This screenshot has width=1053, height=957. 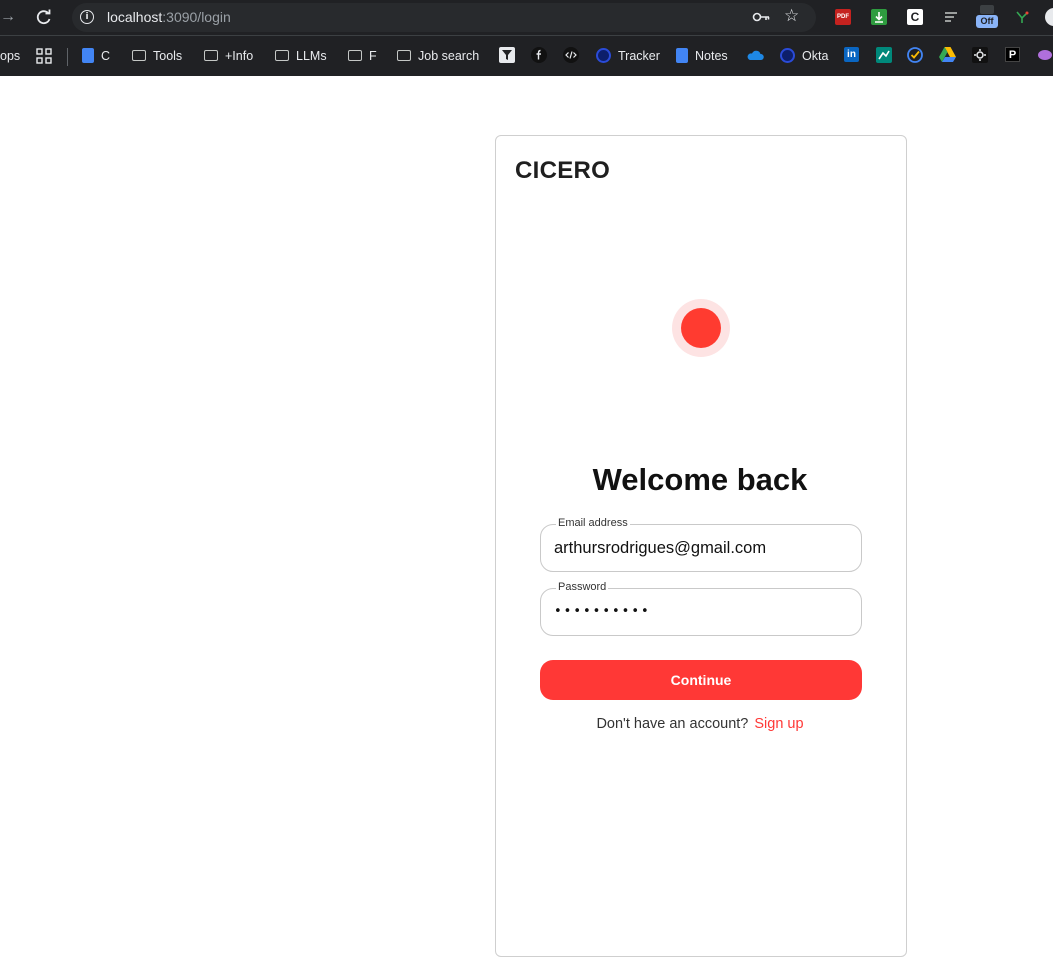 I want to click on leaf-extension-icon, so click(x=1022, y=17).